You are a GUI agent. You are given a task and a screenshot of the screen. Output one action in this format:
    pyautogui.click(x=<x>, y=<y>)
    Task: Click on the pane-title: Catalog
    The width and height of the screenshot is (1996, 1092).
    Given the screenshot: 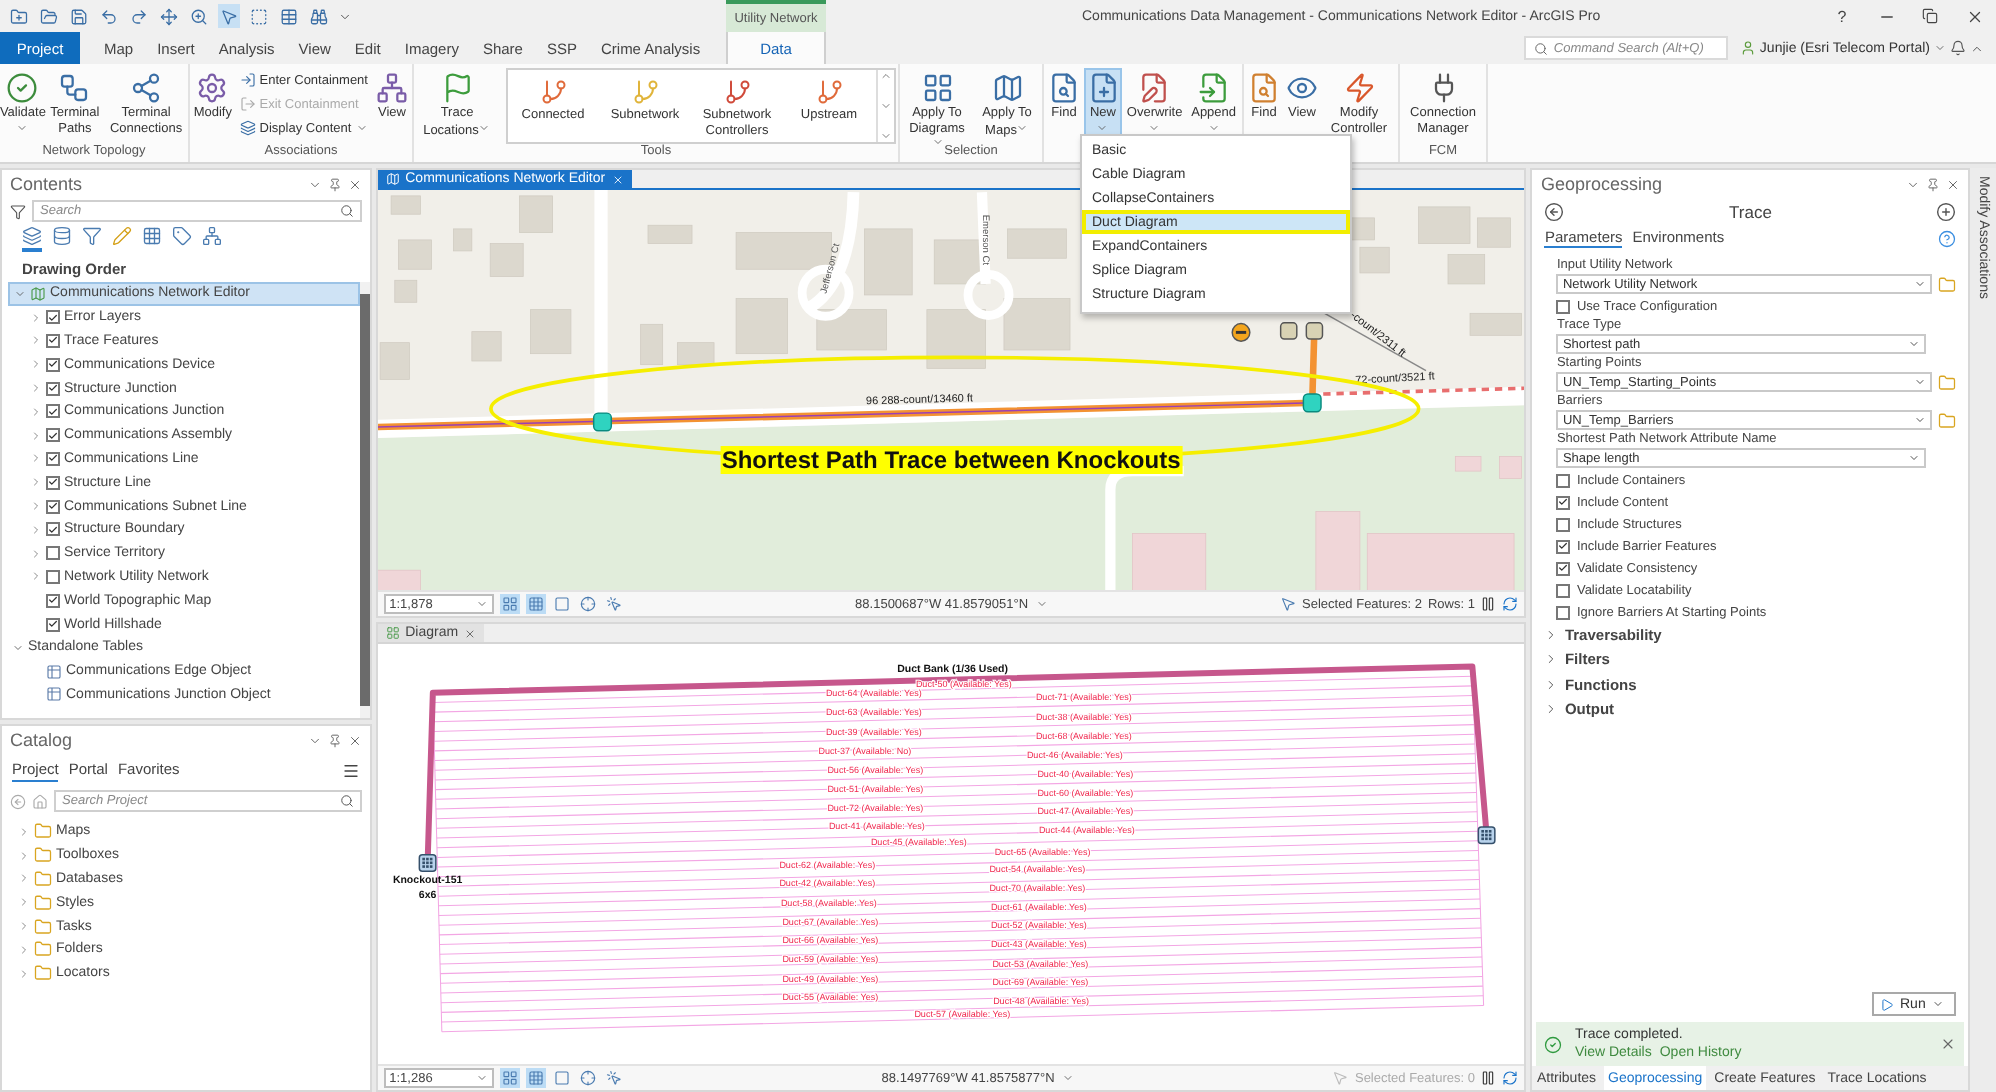 What is the action you would take?
    pyautogui.click(x=42, y=740)
    